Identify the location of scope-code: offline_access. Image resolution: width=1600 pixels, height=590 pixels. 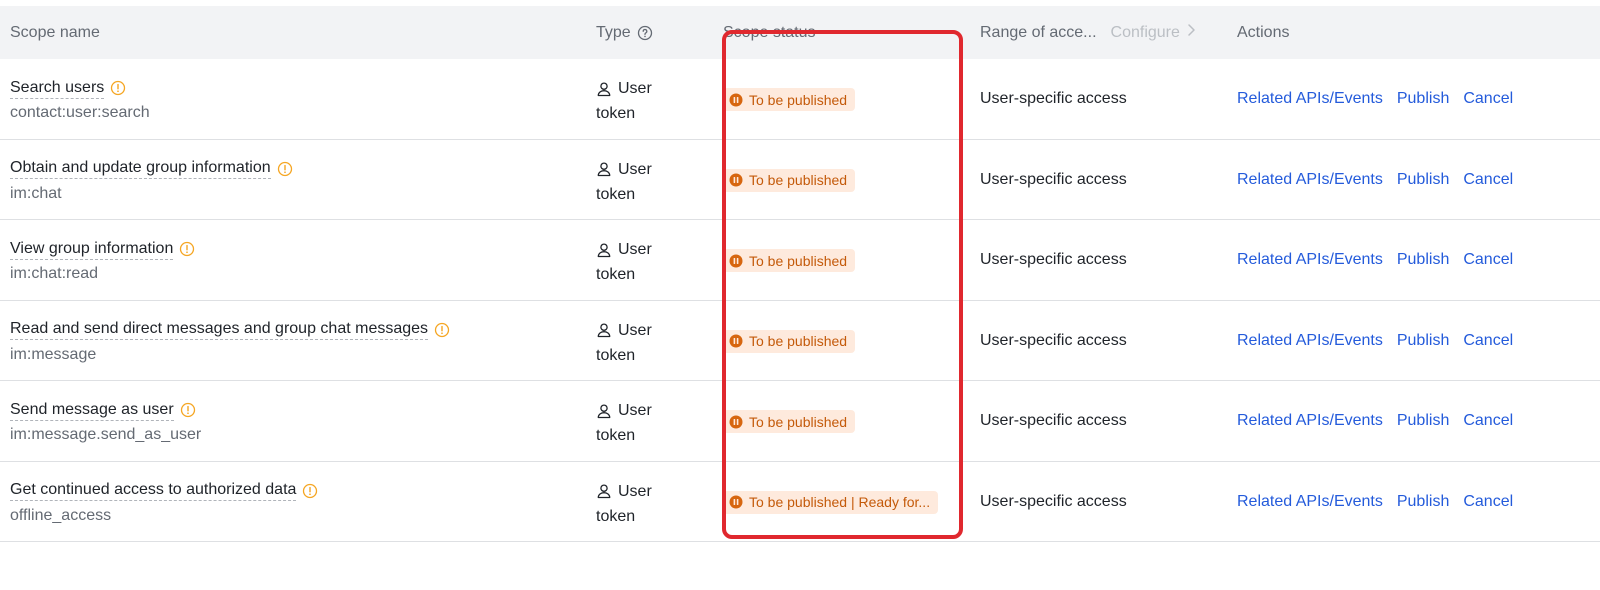
(61, 515).